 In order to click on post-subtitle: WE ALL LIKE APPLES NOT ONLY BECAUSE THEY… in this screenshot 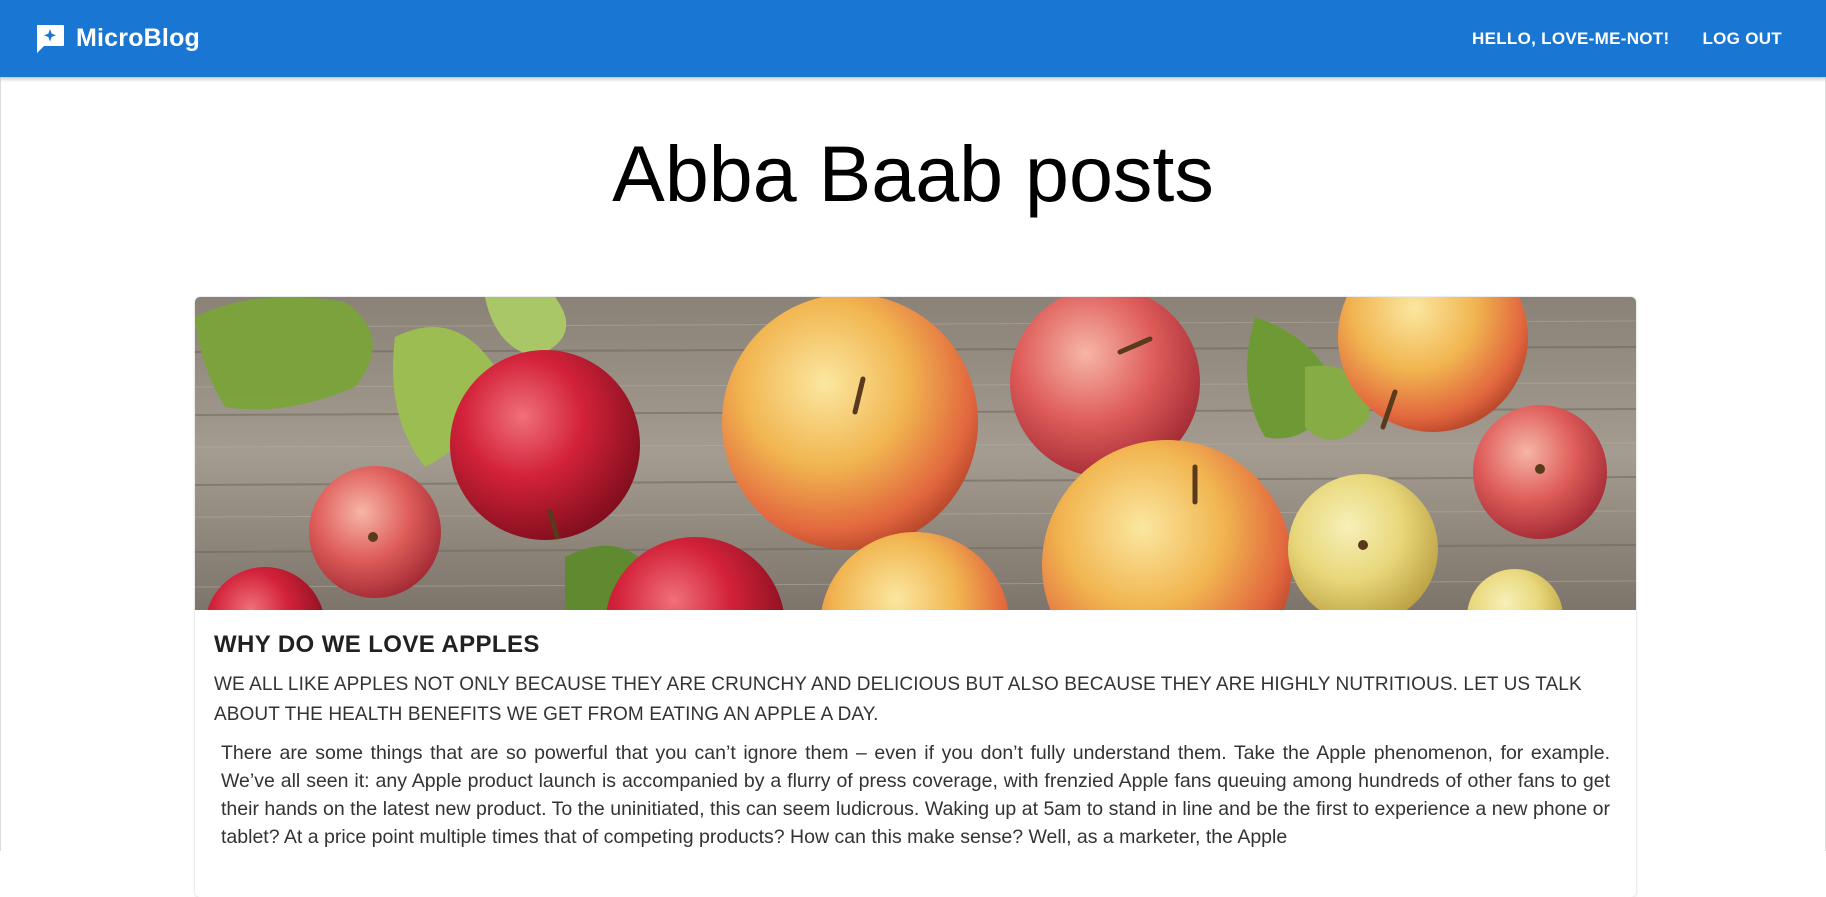, I will do `click(898, 699)`.